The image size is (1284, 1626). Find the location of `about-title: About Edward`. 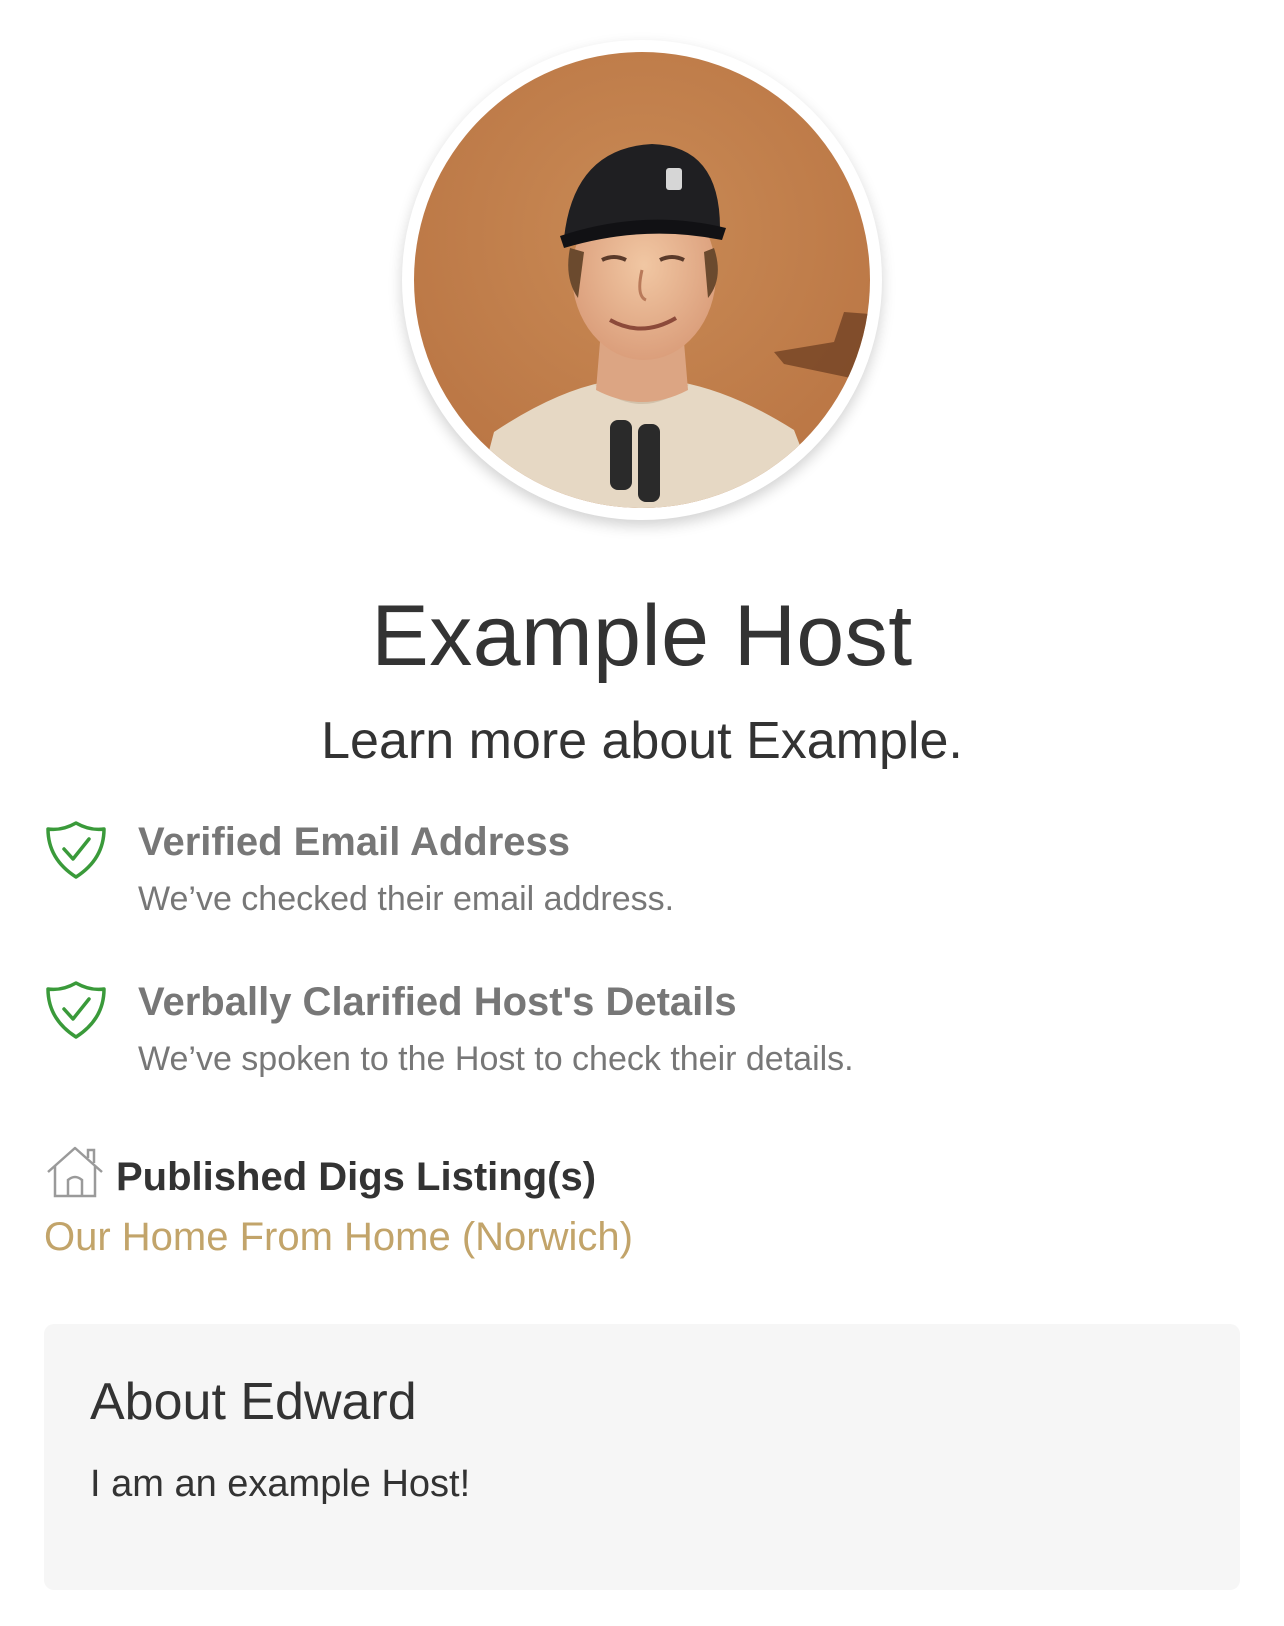

about-title: About Edward is located at coordinates (253, 1402).